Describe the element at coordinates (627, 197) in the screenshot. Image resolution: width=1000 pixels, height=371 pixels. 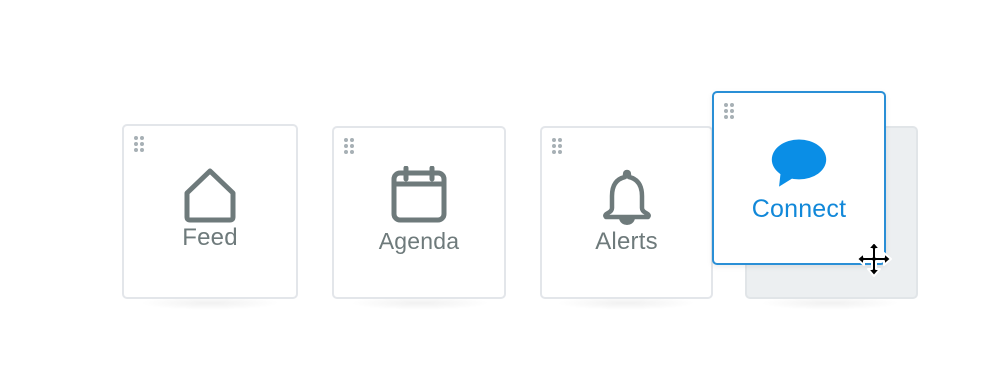
I see `bell-icon` at that location.